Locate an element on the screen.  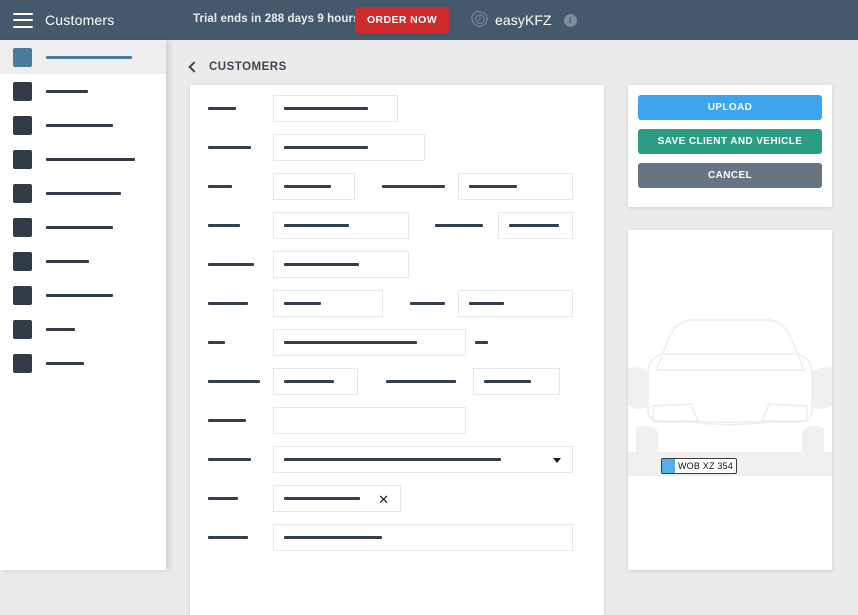
info-icon: i is located at coordinates (570, 20).